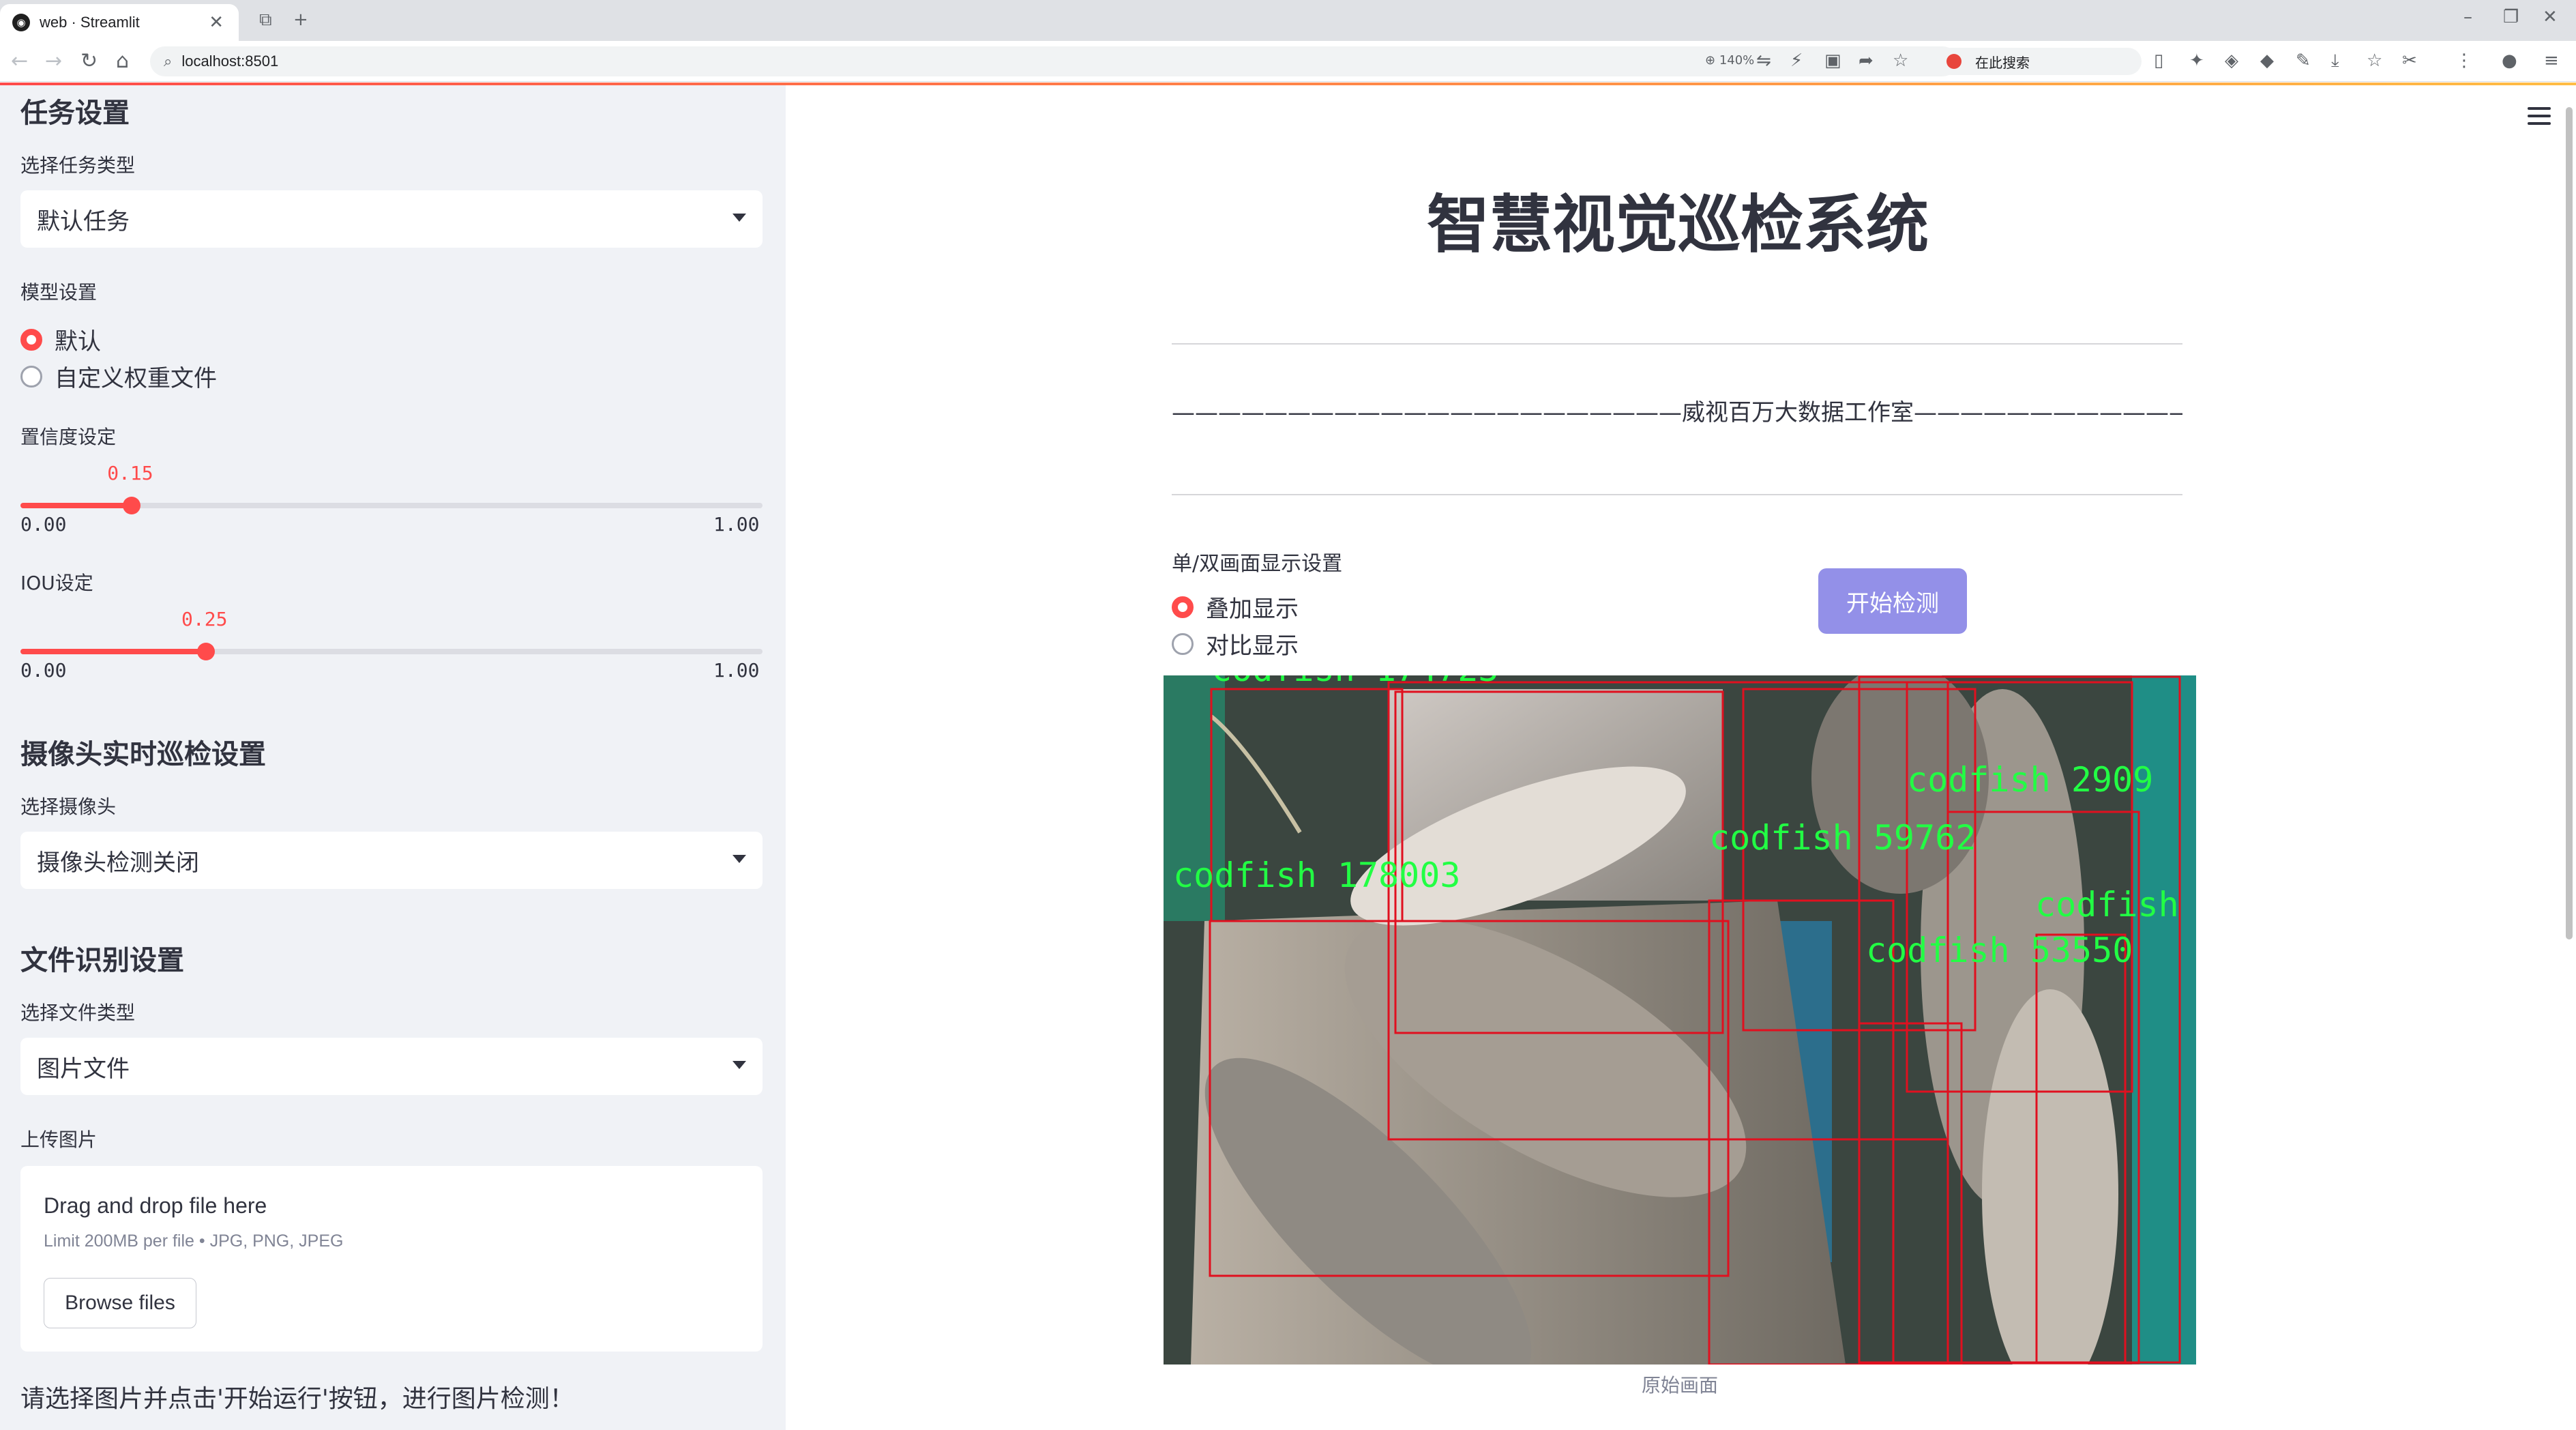 This screenshot has height=1430, width=2576. I want to click on bolt-icon: ⚡, so click(1796, 60).